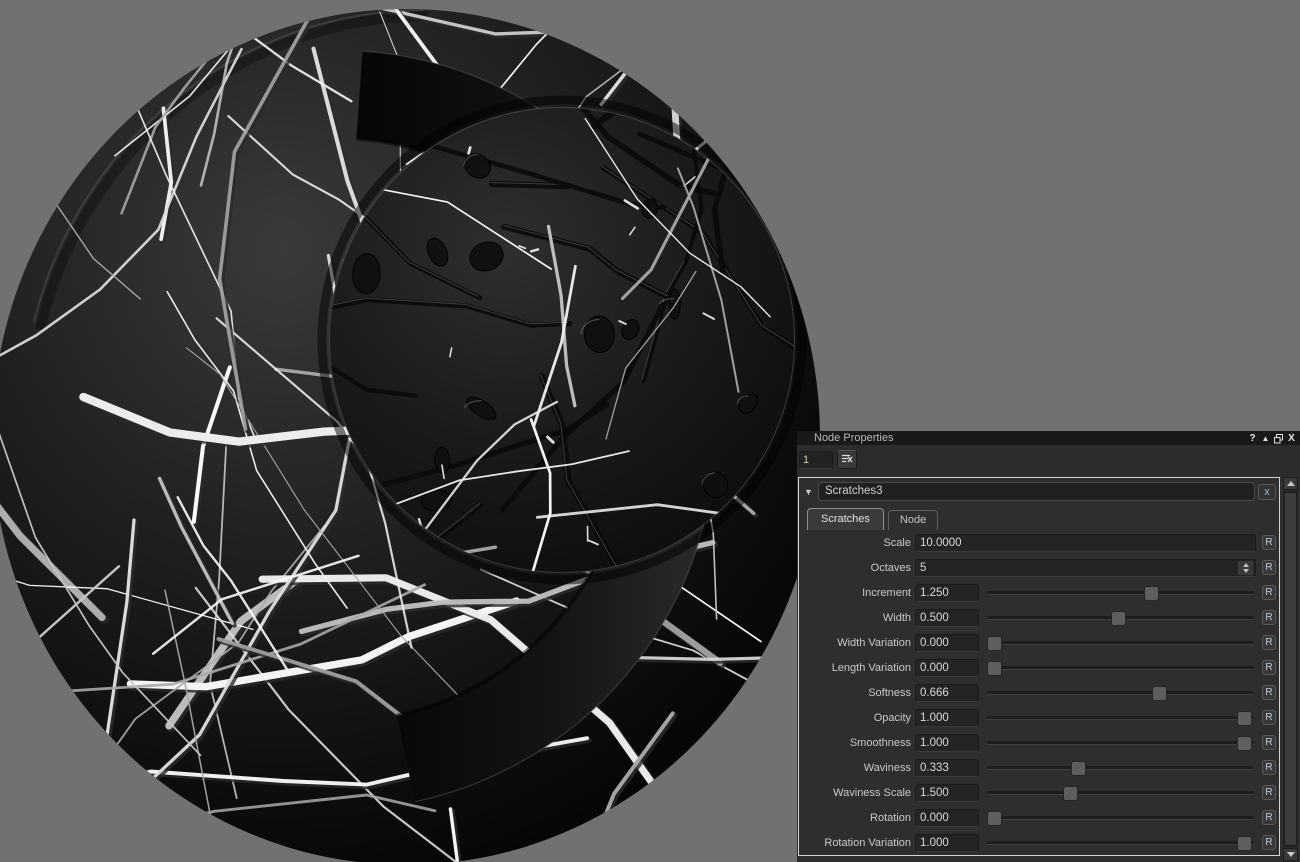  I want to click on smoothness-reset-button: R, so click(1269, 742).